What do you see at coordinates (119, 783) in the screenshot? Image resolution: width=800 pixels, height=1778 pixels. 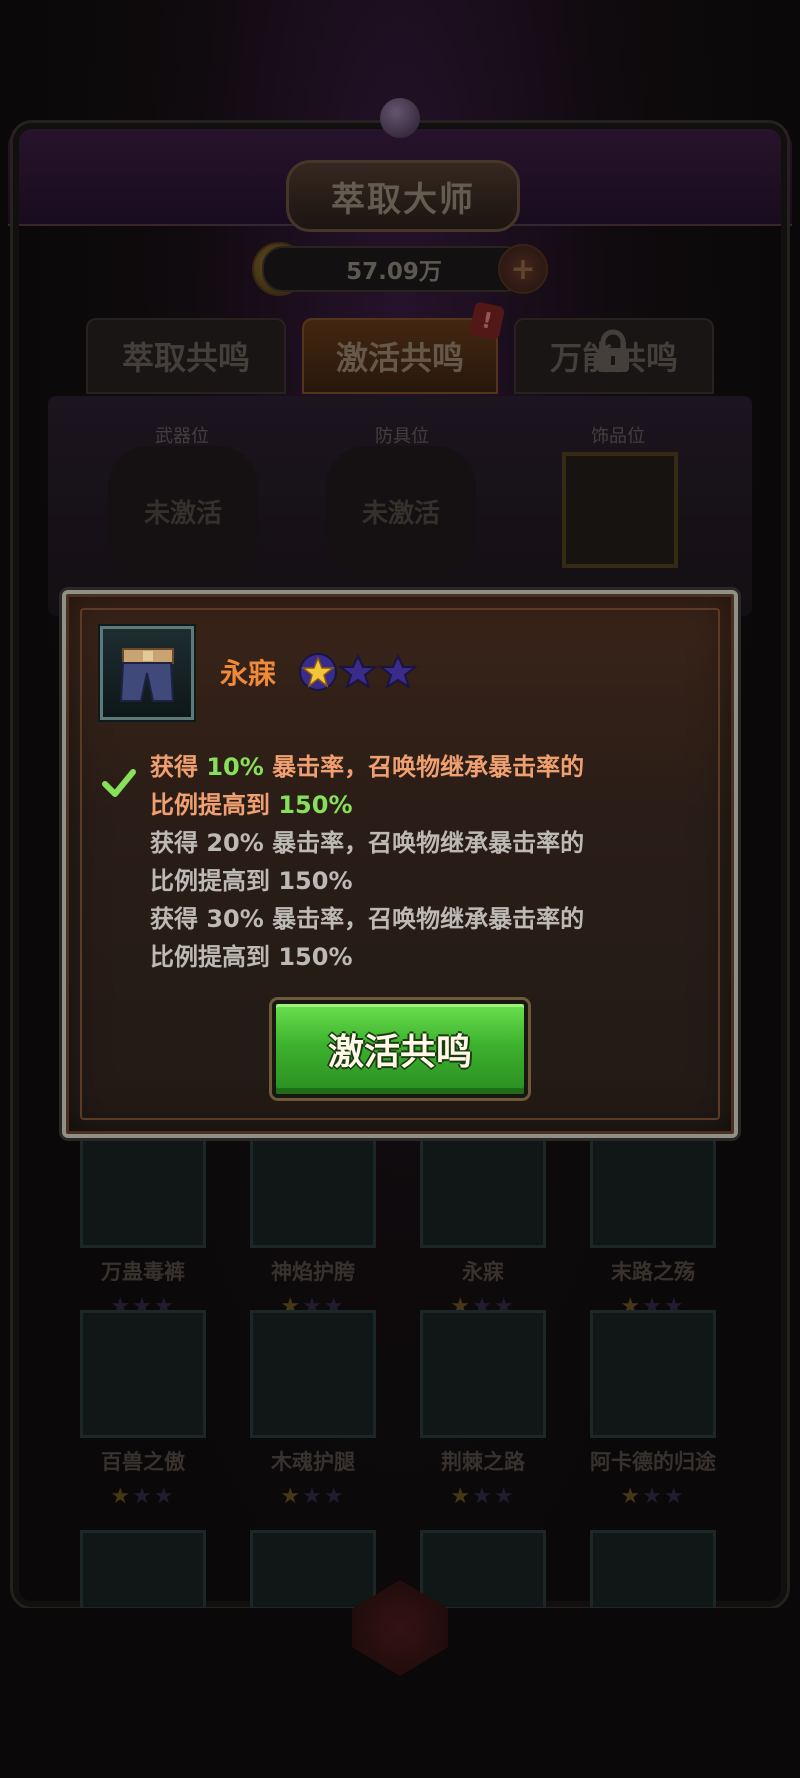 I see `check-icon` at bounding box center [119, 783].